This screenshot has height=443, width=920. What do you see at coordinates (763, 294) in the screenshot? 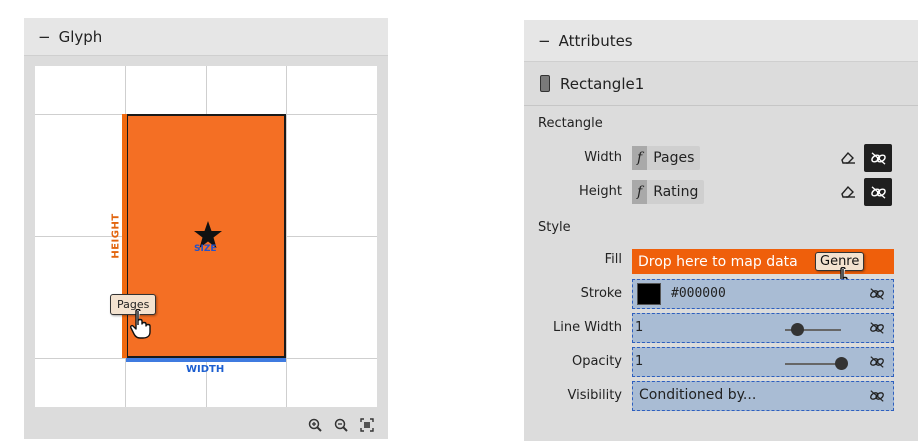
I see `stroke-field: #000000` at bounding box center [763, 294].